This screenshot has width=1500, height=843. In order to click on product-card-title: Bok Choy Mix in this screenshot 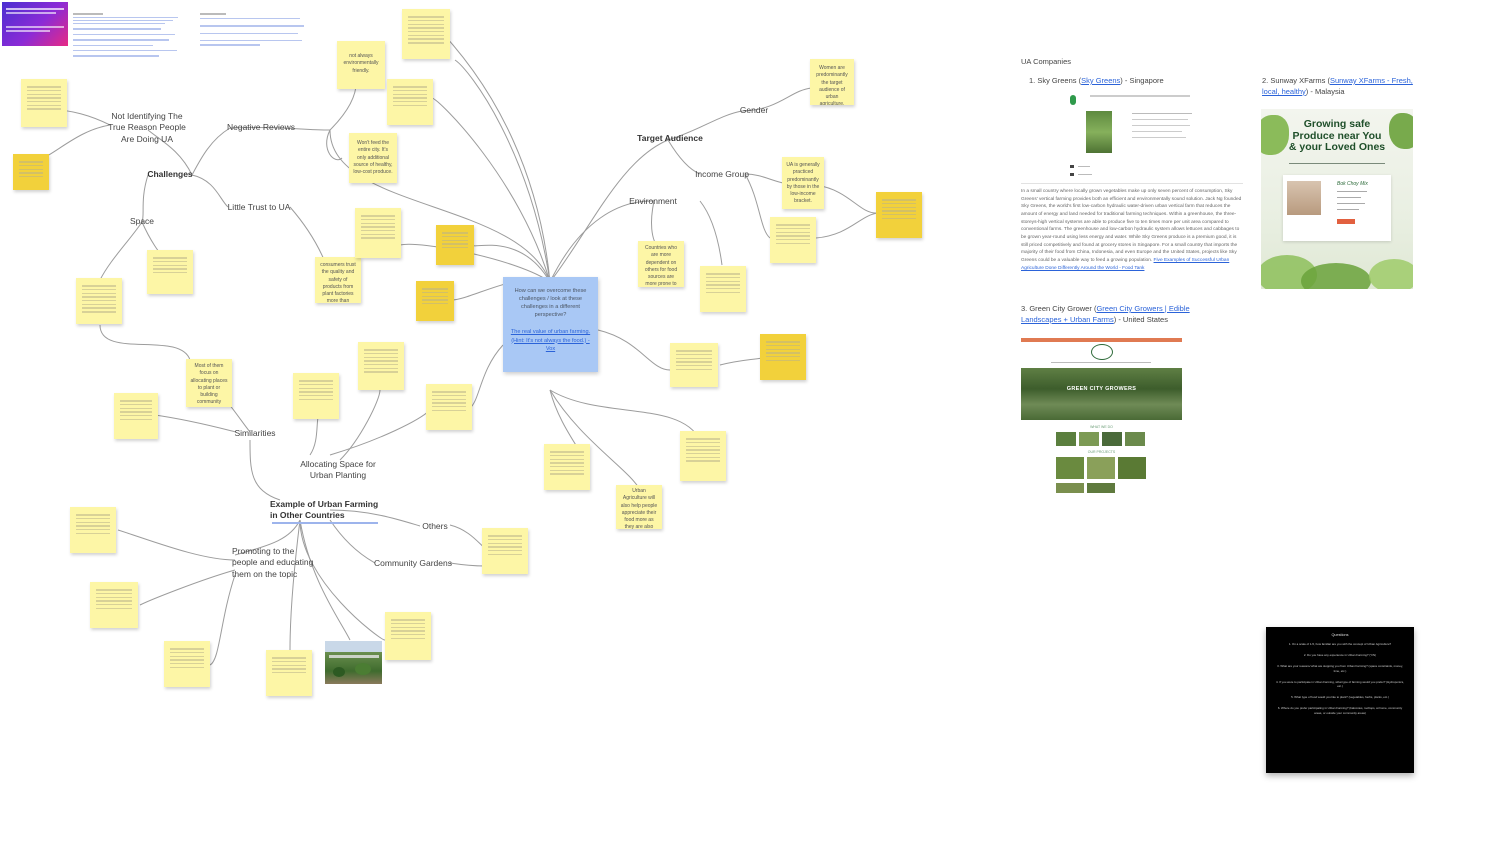, I will do `click(1352, 184)`.